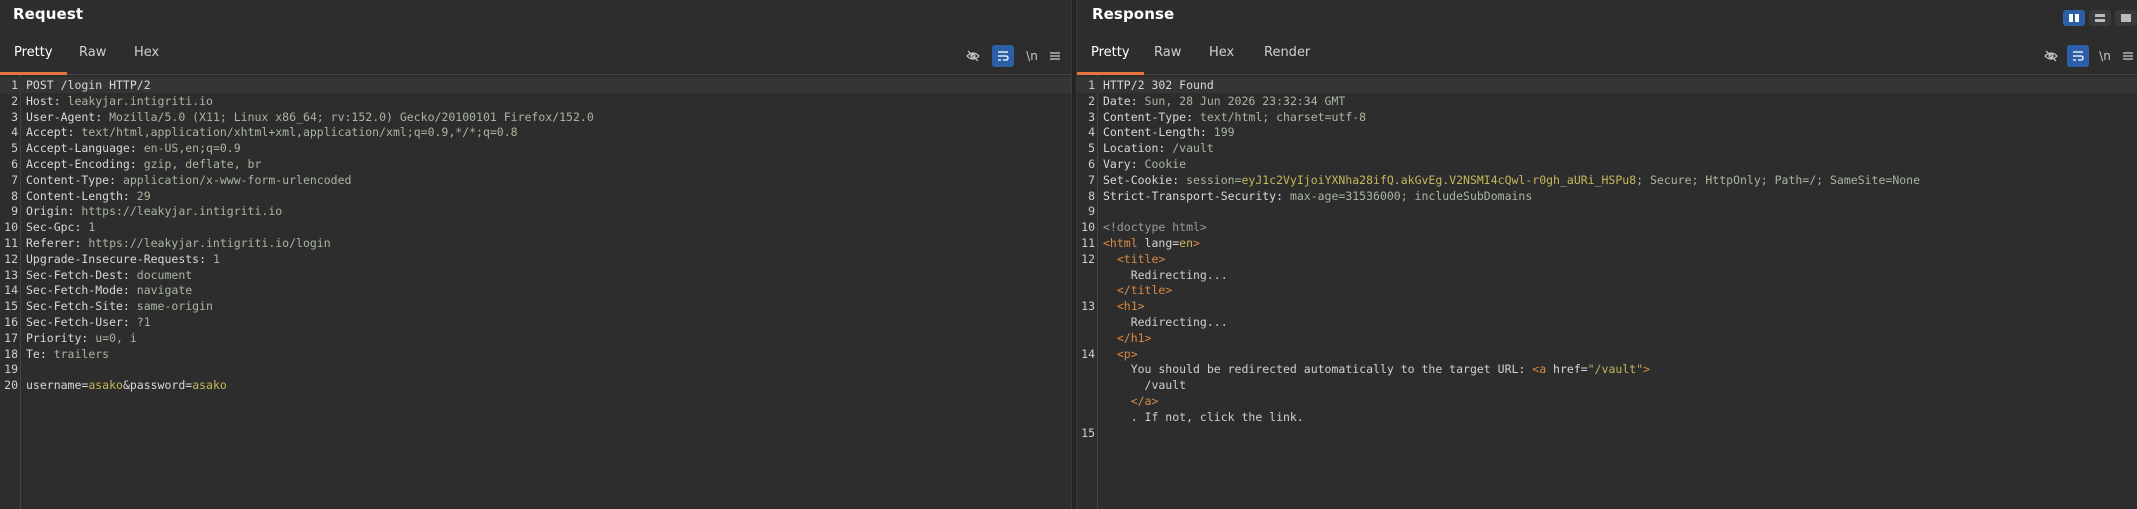  Describe the element at coordinates (88, 196) in the screenshot. I see `code-text: Content-Length: 29` at that location.